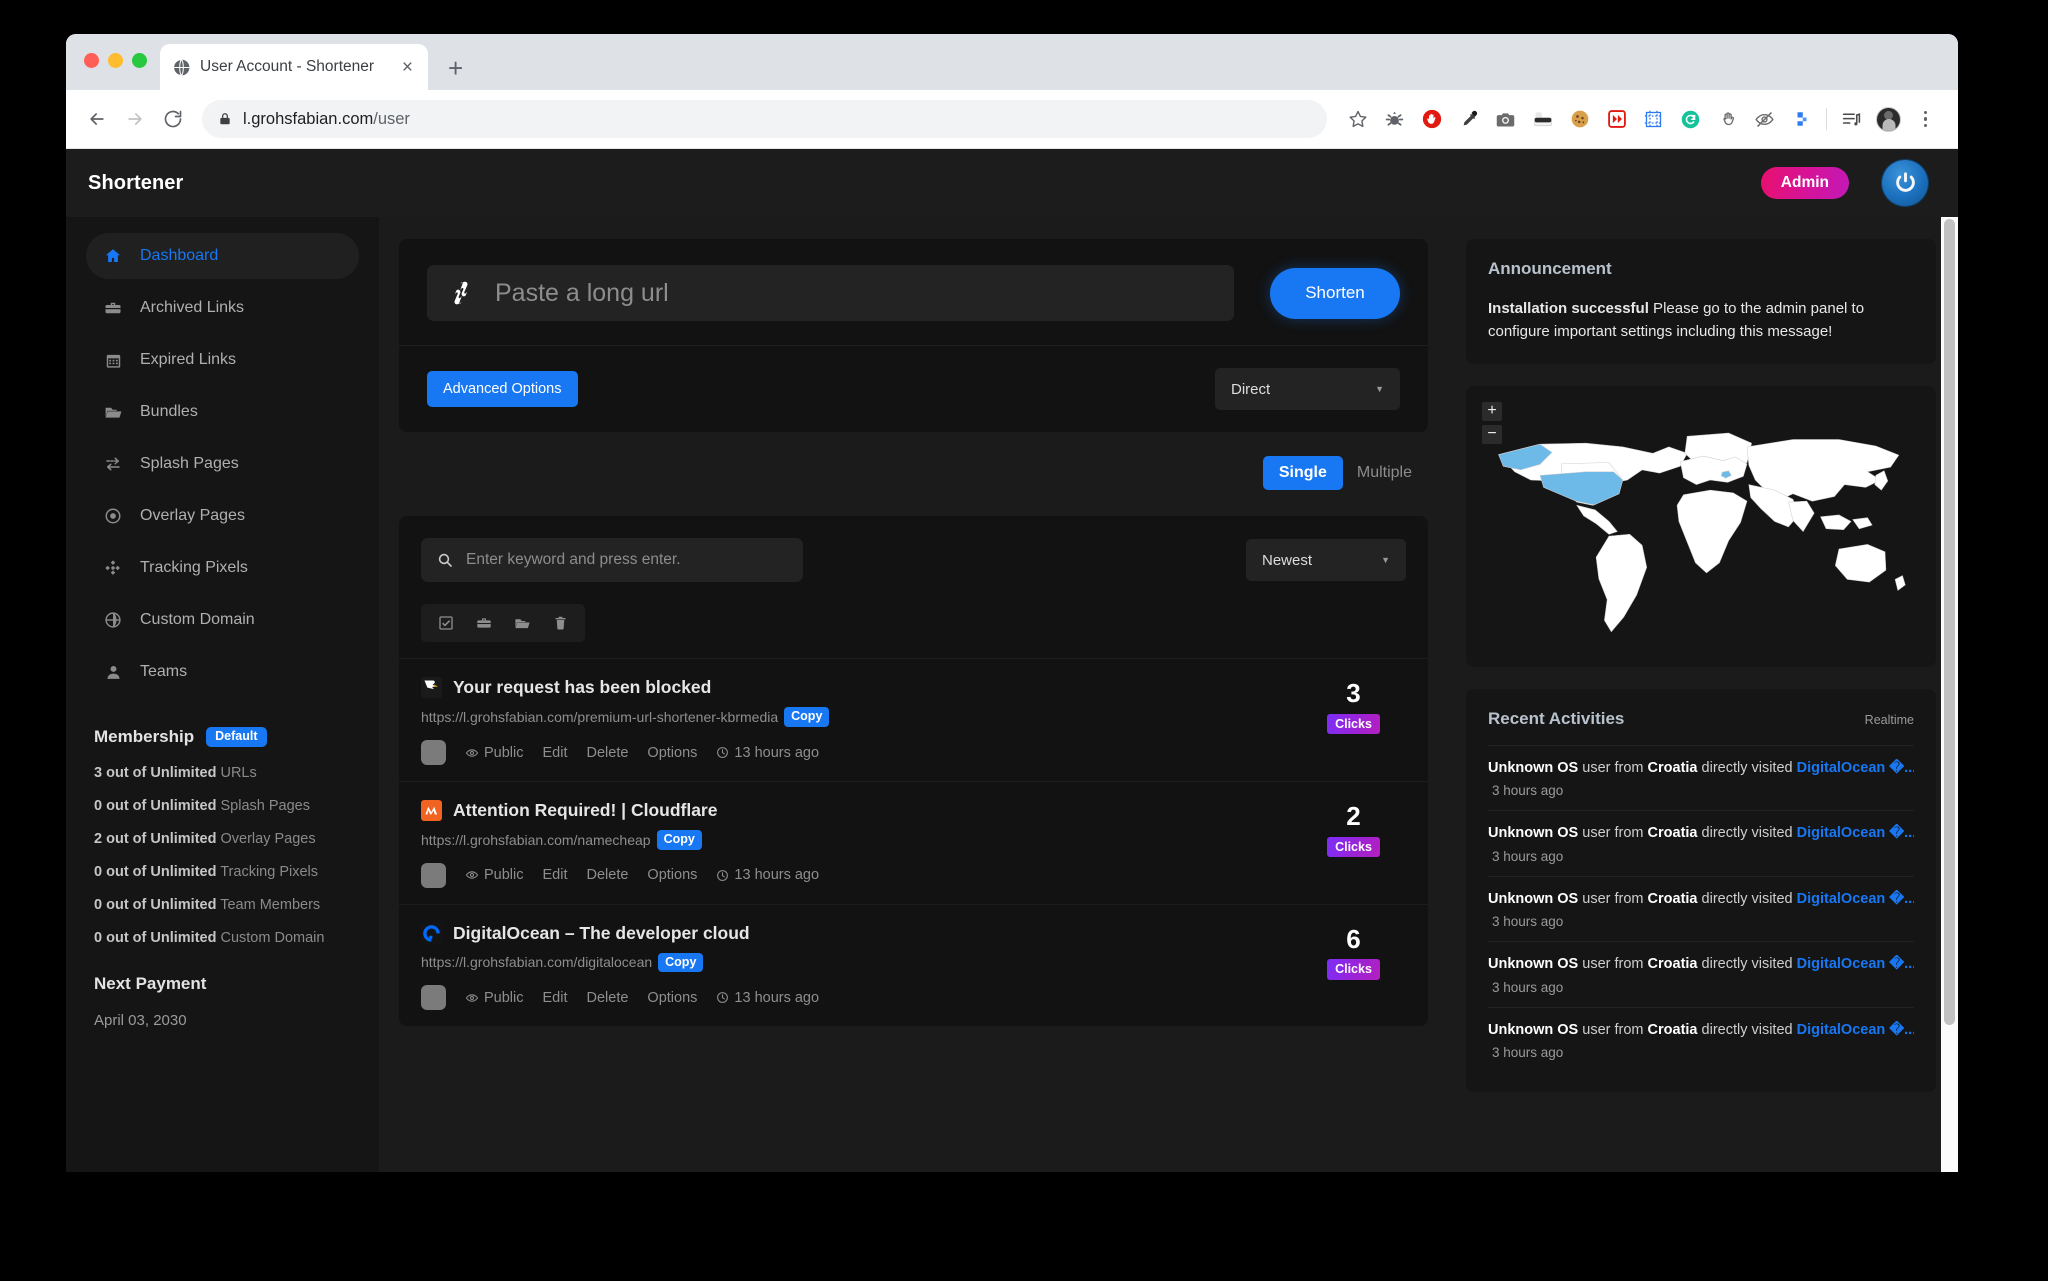  What do you see at coordinates (522, 623) in the screenshot?
I see `move-folder-icon` at bounding box center [522, 623].